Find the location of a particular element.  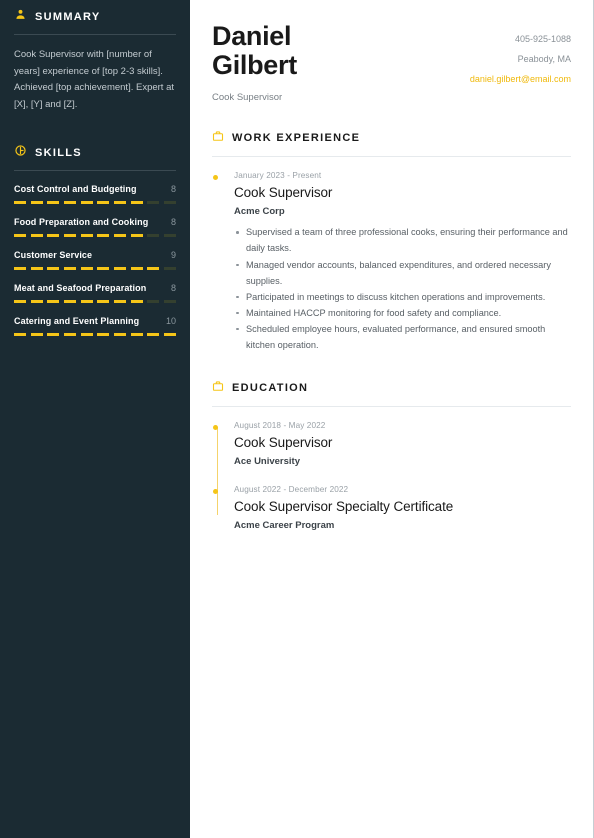

skill-name: Cost Control and Budgeting is located at coordinates (75, 188).